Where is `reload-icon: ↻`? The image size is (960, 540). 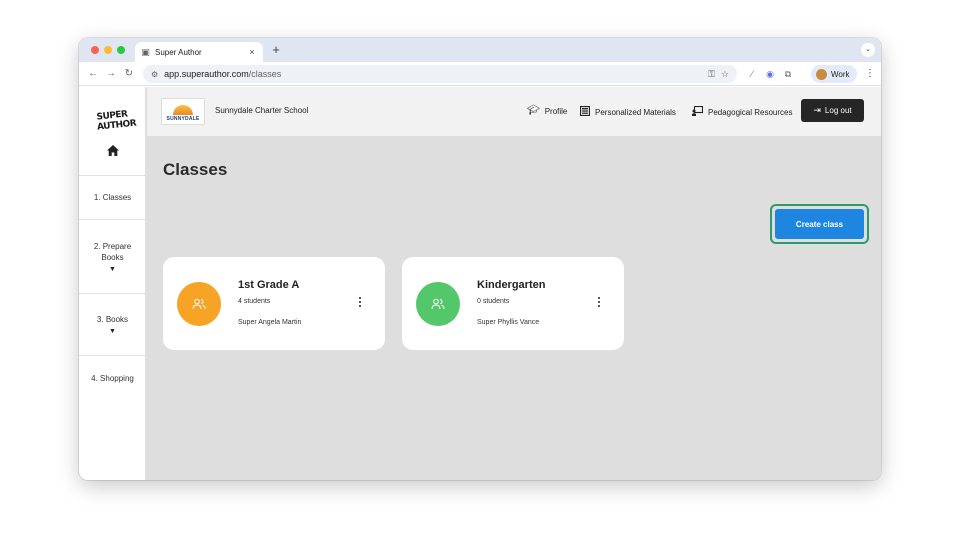
reload-icon: ↻ is located at coordinates (129, 74).